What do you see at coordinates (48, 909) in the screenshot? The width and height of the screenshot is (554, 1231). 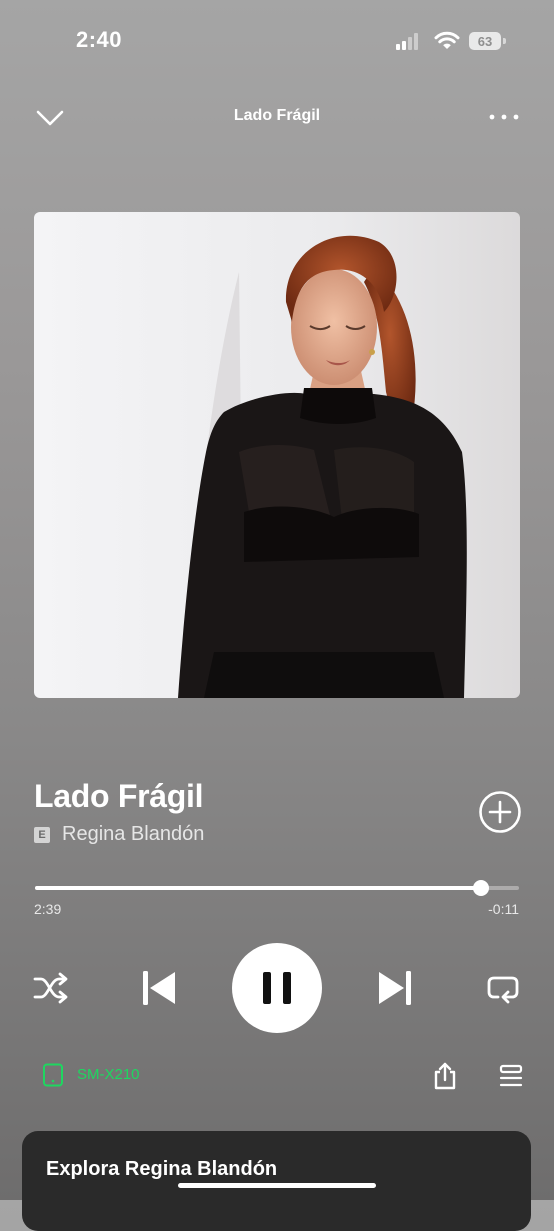 I see `elapsed-time: 2:39` at bounding box center [48, 909].